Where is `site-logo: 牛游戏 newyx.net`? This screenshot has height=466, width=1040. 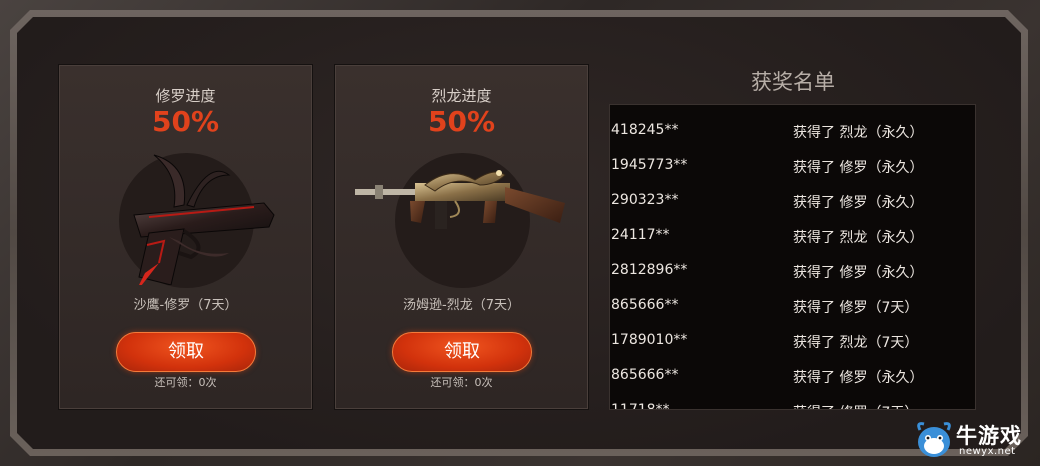 site-logo: 牛游戏 newyx.net is located at coordinates (974, 440).